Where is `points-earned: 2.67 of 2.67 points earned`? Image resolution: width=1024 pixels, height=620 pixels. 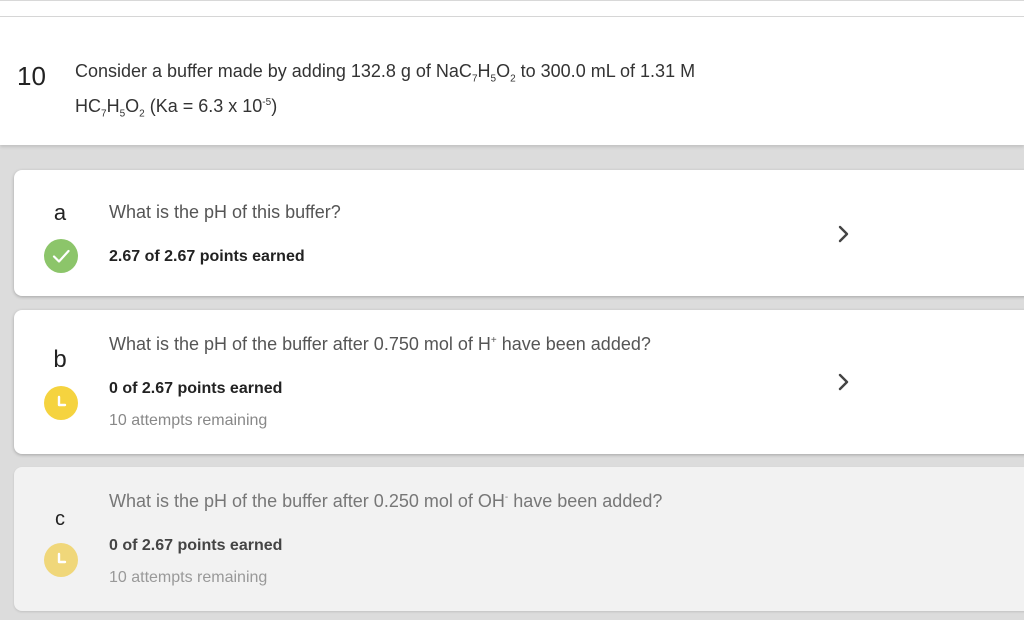
points-earned: 2.67 of 2.67 points earned is located at coordinates (207, 256).